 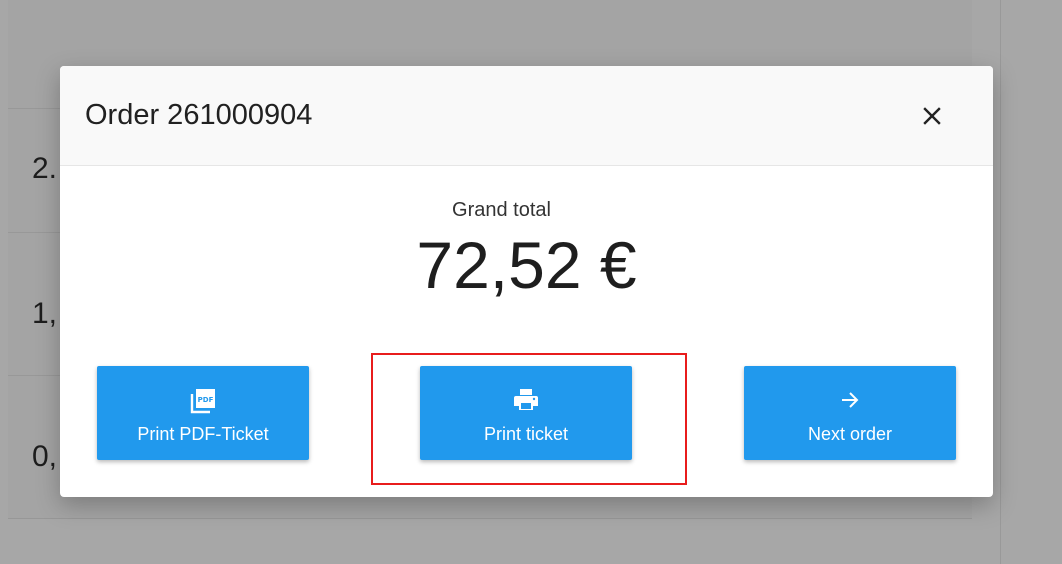 What do you see at coordinates (206, 400) in the screenshot?
I see `svg-text: PDF` at bounding box center [206, 400].